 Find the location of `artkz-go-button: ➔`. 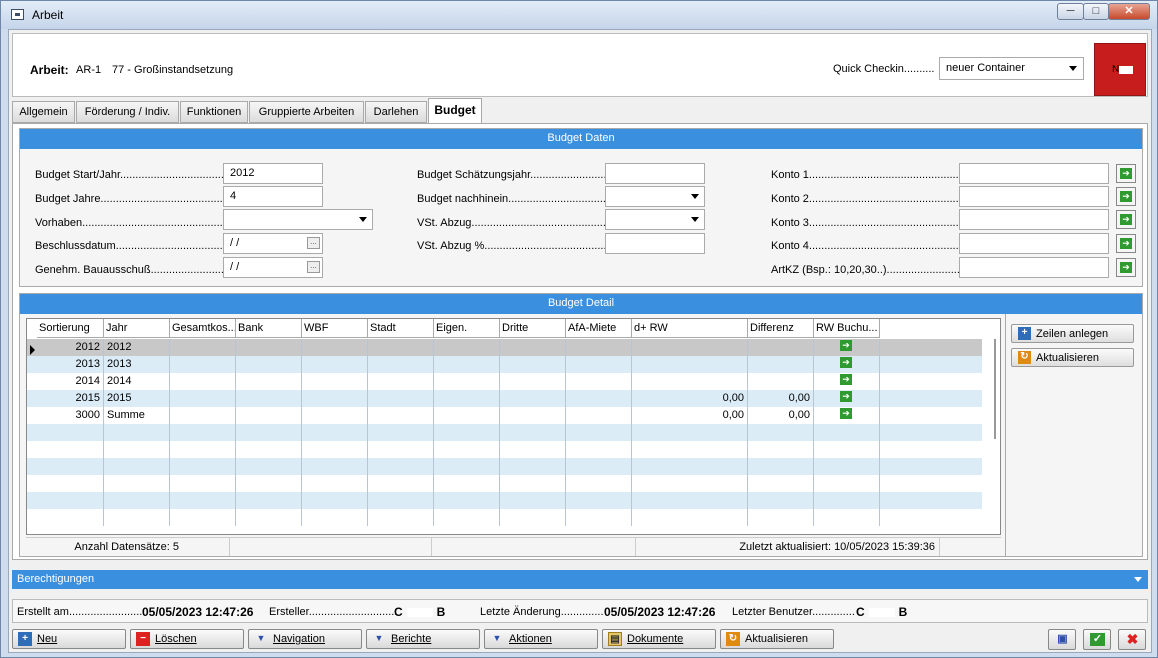

artkz-go-button: ➔ is located at coordinates (1126, 267).